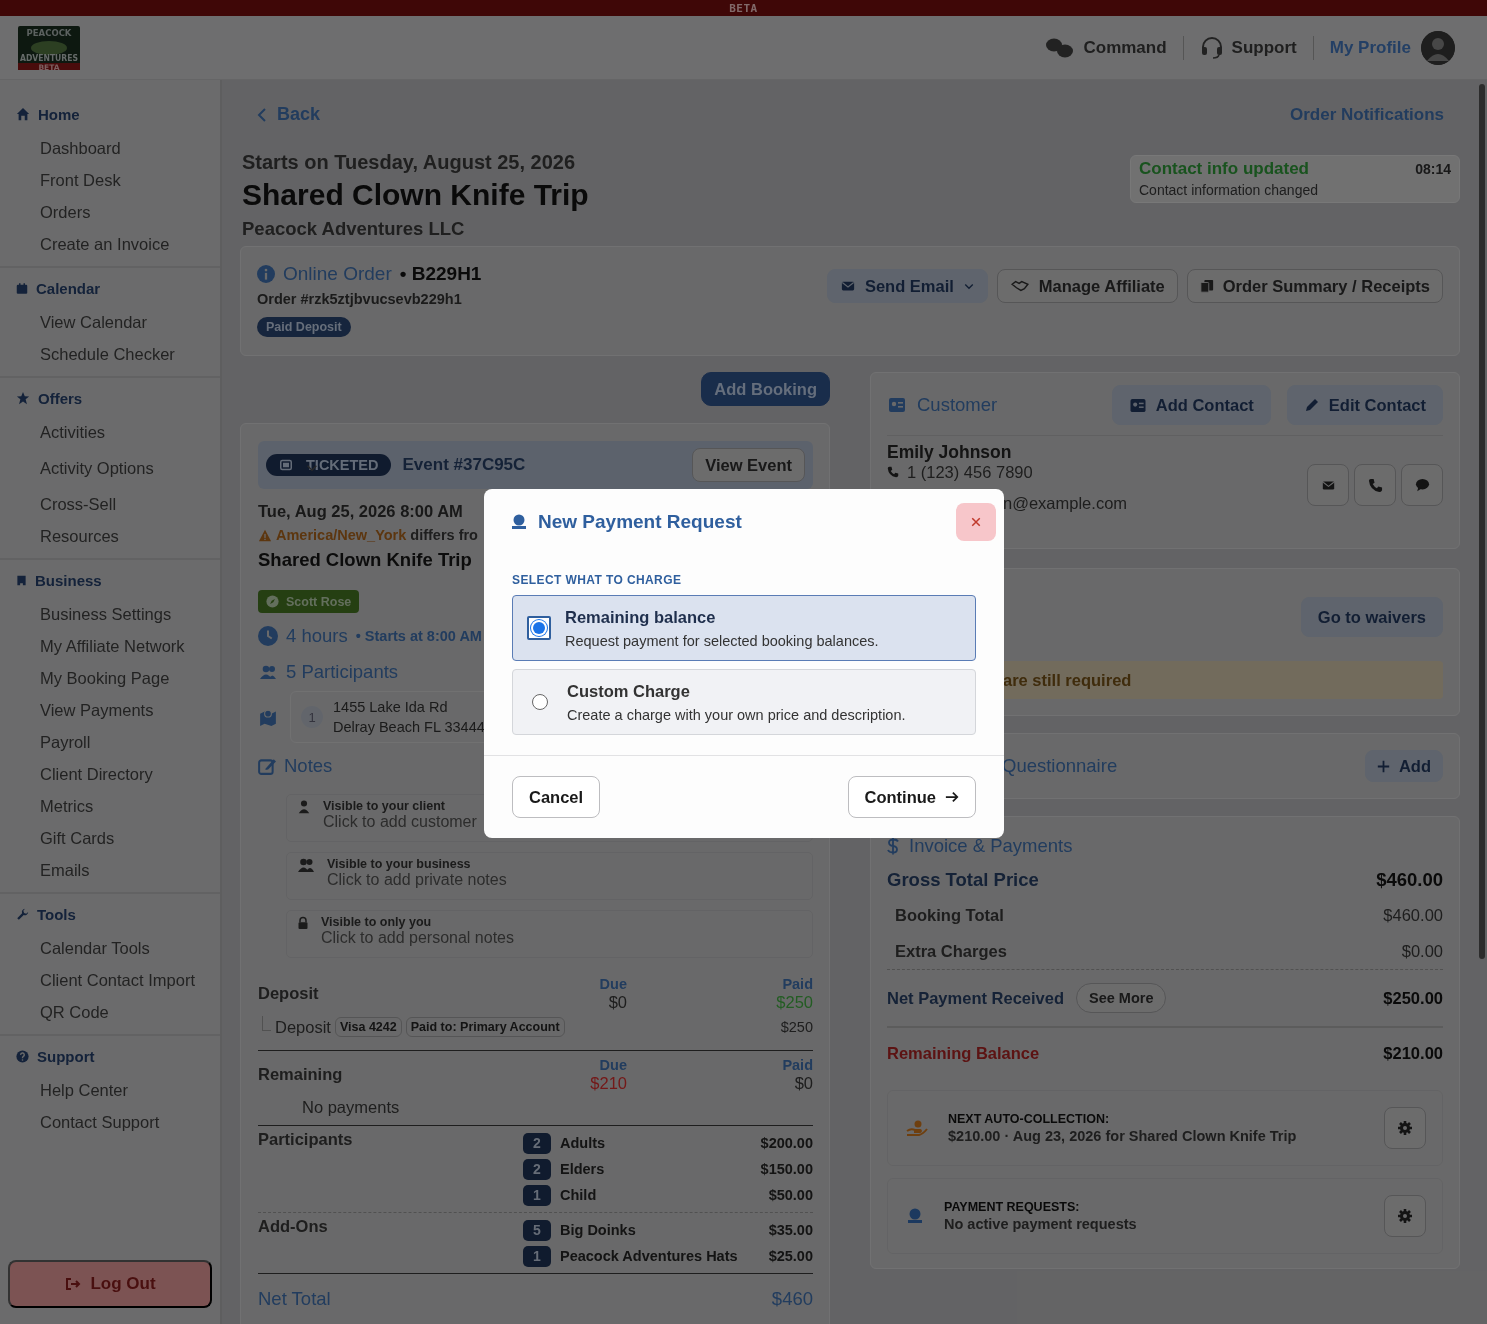 This screenshot has width=1487, height=1324. Describe the element at coordinates (796, 1027) in the screenshot. I see `entry-amount: $250` at that location.